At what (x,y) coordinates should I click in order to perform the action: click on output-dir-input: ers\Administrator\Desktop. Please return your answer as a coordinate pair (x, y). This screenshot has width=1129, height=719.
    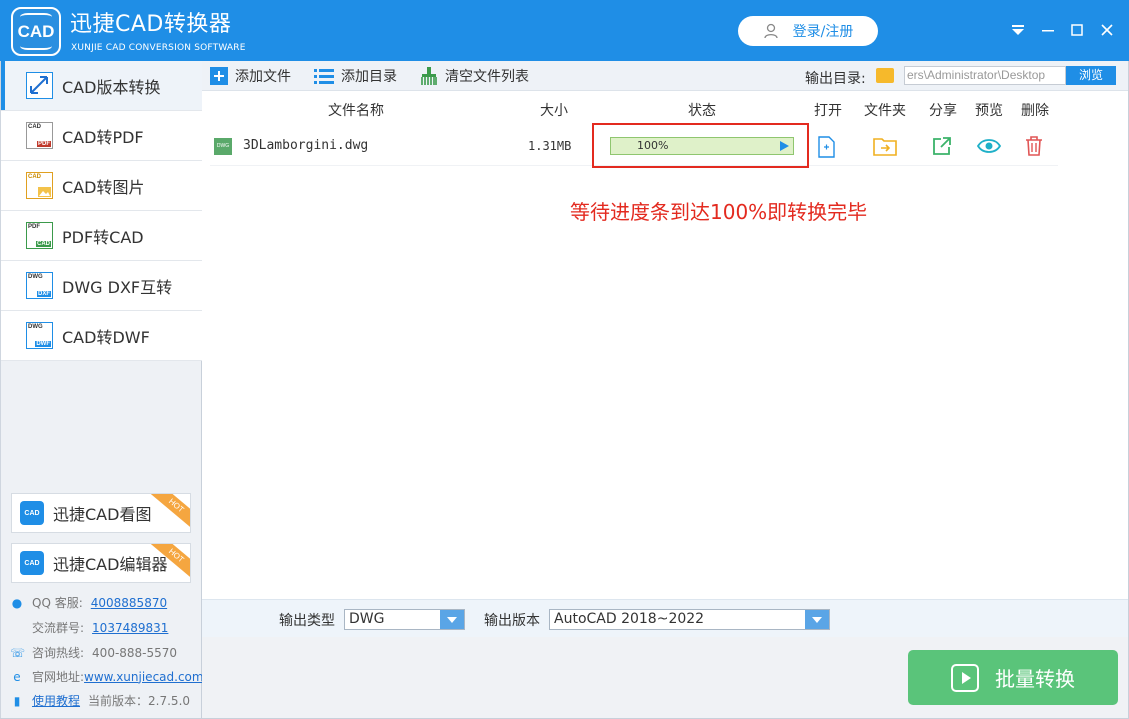
    Looking at the image, I should click on (985, 75).